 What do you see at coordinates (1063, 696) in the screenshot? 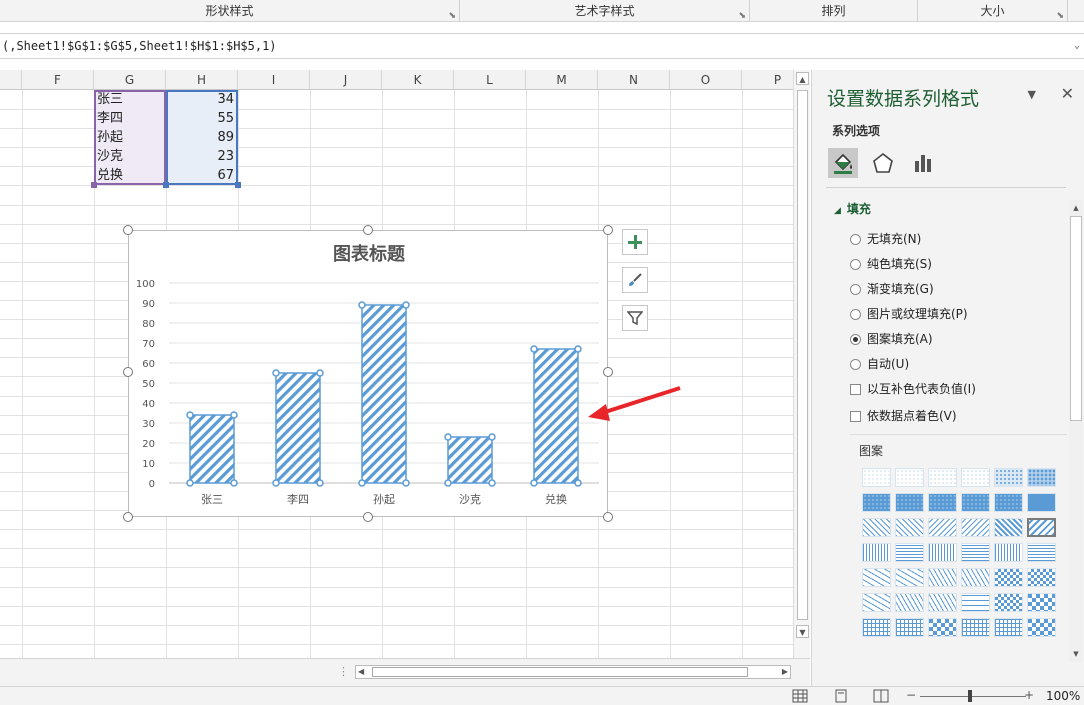
I see `zoom-level: 100%` at bounding box center [1063, 696].